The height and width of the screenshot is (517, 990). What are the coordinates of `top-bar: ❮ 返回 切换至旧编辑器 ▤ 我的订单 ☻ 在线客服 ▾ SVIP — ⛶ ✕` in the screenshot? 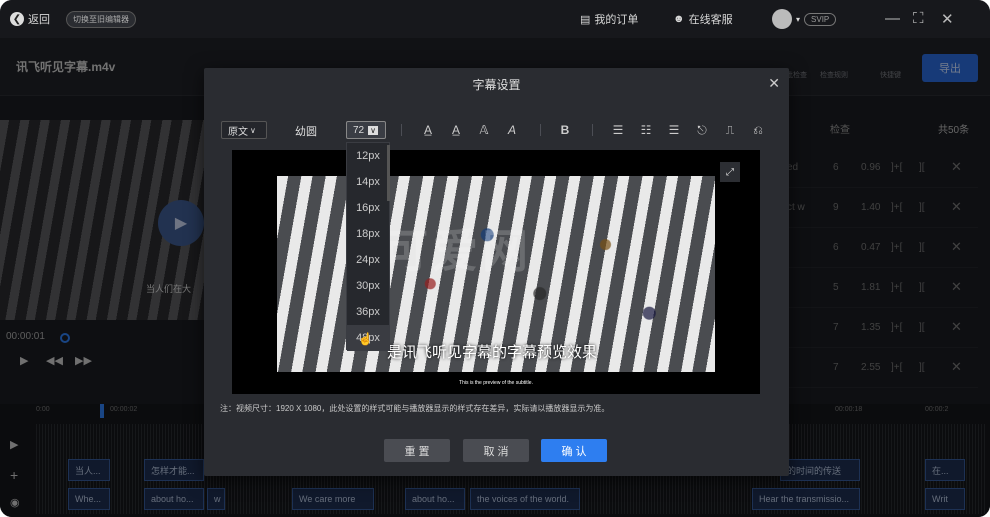 It's located at (495, 19).